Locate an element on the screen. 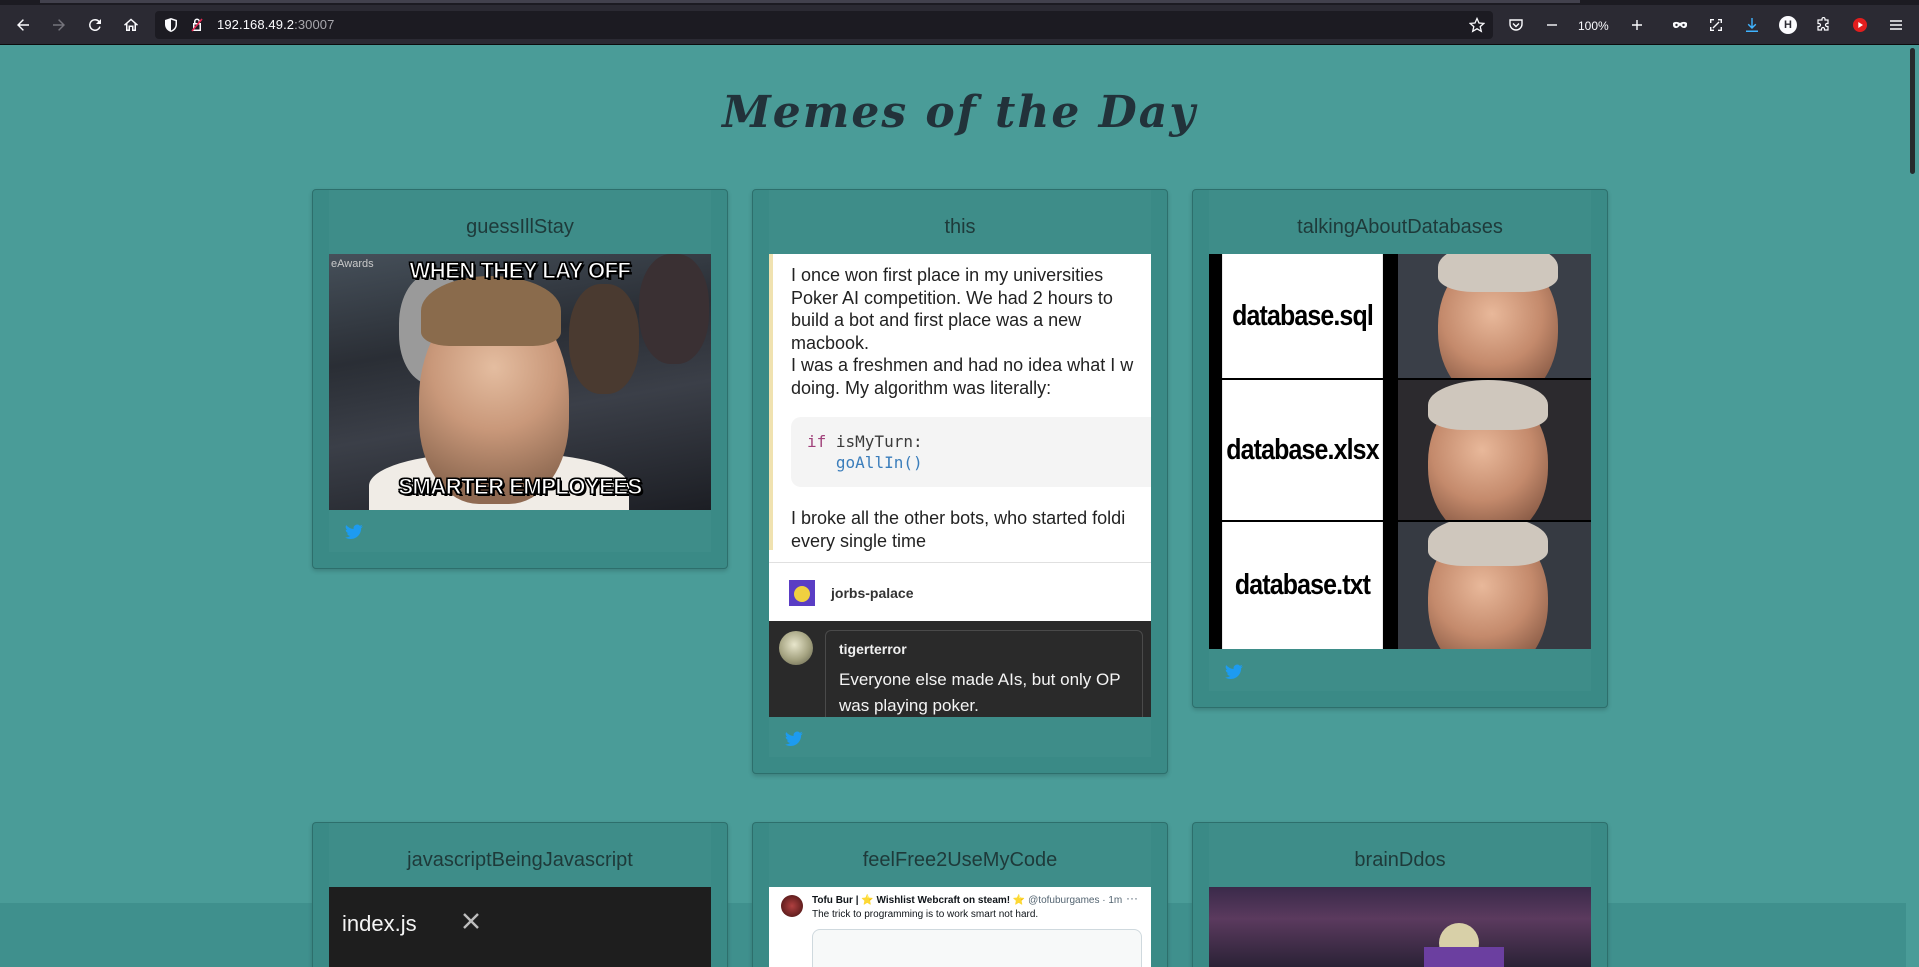  panel-label: database.sql is located at coordinates (1302, 316).